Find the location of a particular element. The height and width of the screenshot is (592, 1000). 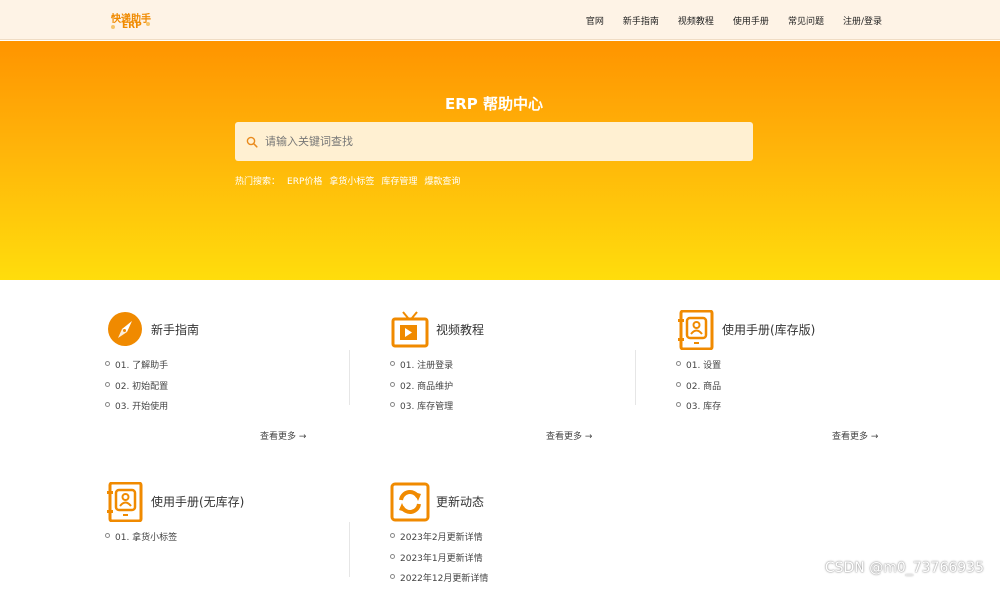

hot-search-term: 拿货小标签 is located at coordinates (351, 182).